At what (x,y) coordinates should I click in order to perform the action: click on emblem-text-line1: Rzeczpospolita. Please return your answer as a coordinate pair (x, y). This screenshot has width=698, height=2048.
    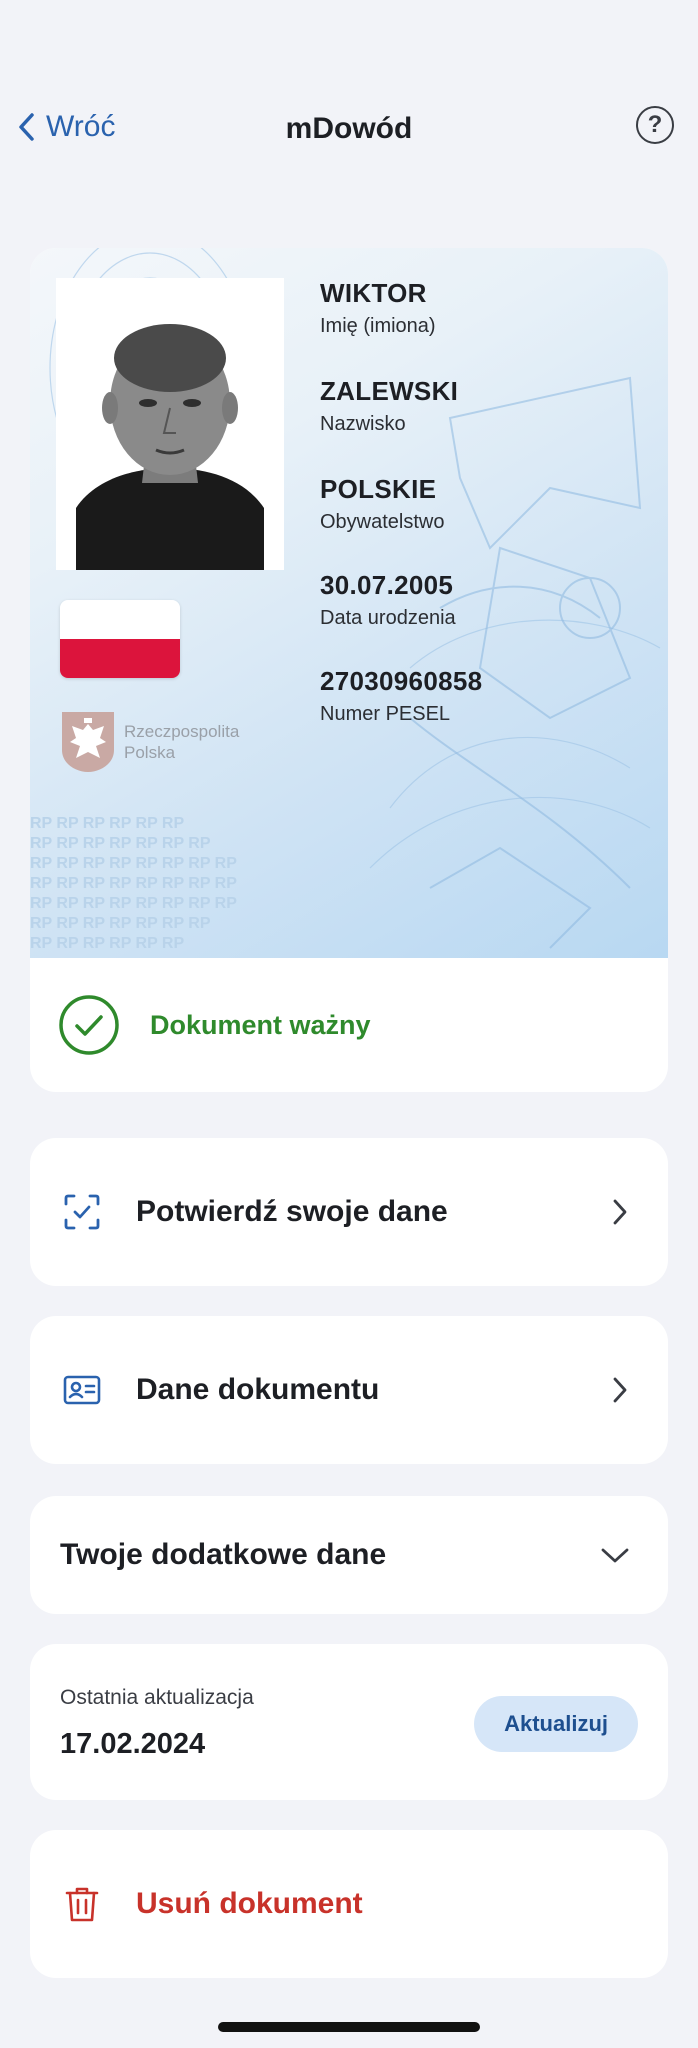
    Looking at the image, I should click on (182, 731).